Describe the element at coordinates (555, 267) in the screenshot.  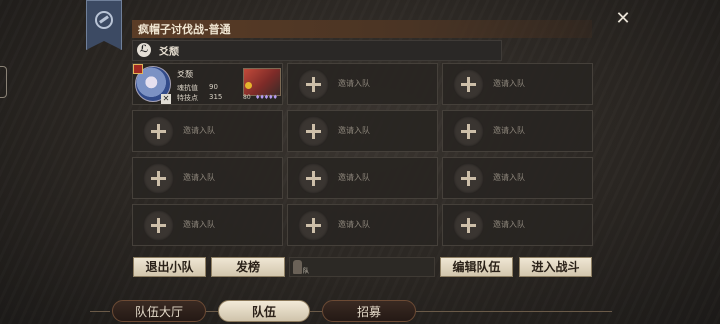
I see `enter-battle-button: 进入战斗` at that location.